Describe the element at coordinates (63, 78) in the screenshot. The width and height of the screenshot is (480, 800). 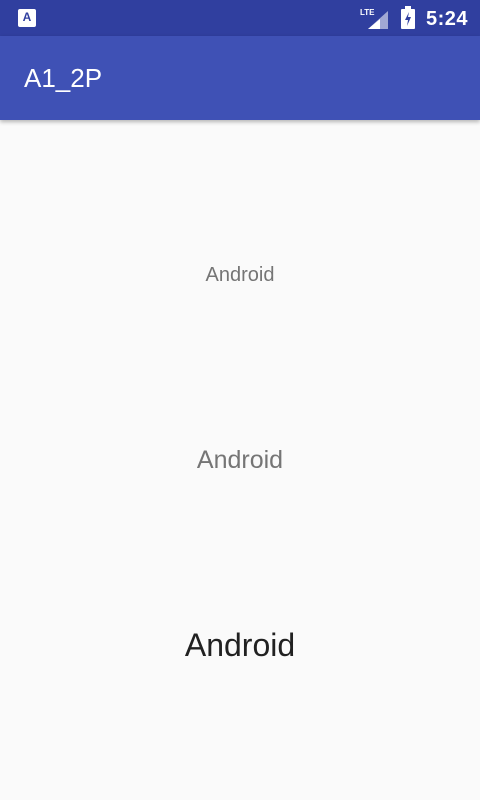
I see `app-title: A1_2P` at that location.